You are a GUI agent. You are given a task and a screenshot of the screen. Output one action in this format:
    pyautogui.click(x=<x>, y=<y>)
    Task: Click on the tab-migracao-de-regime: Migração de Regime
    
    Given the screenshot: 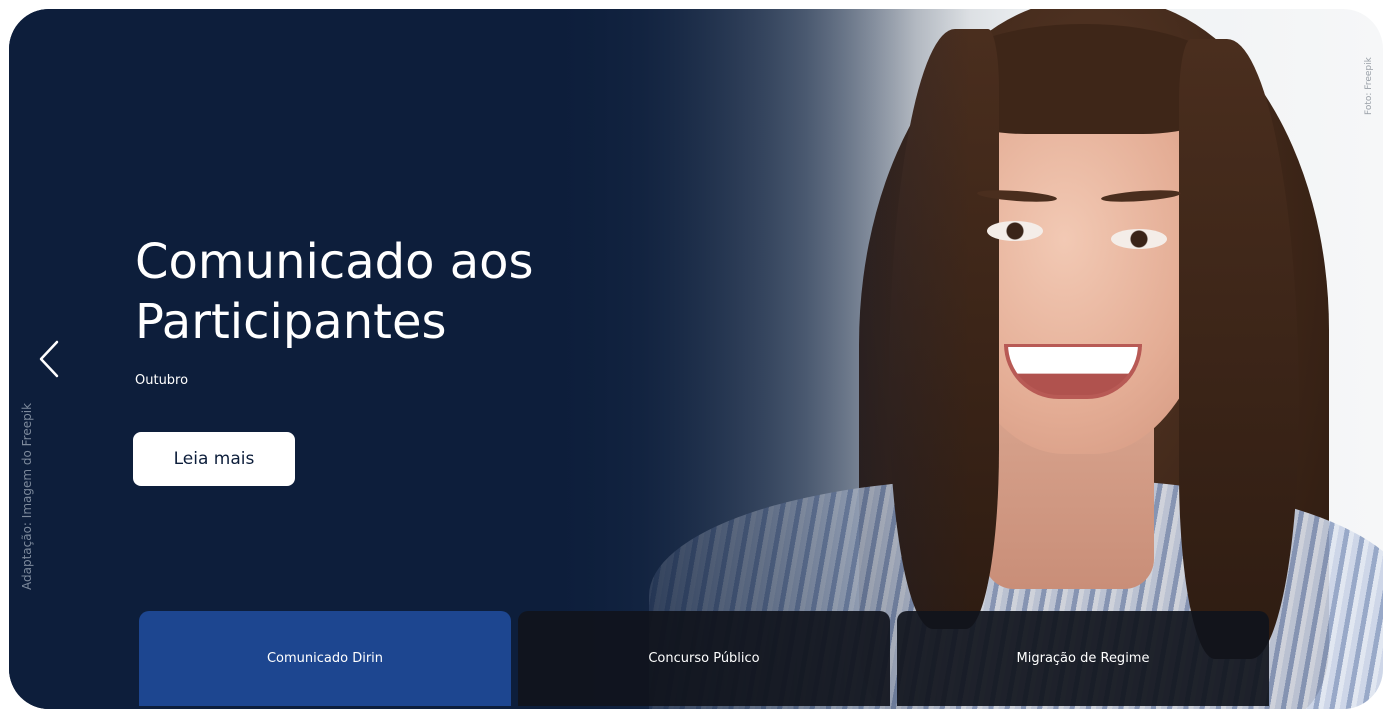 What is the action you would take?
    pyautogui.click(x=1083, y=658)
    